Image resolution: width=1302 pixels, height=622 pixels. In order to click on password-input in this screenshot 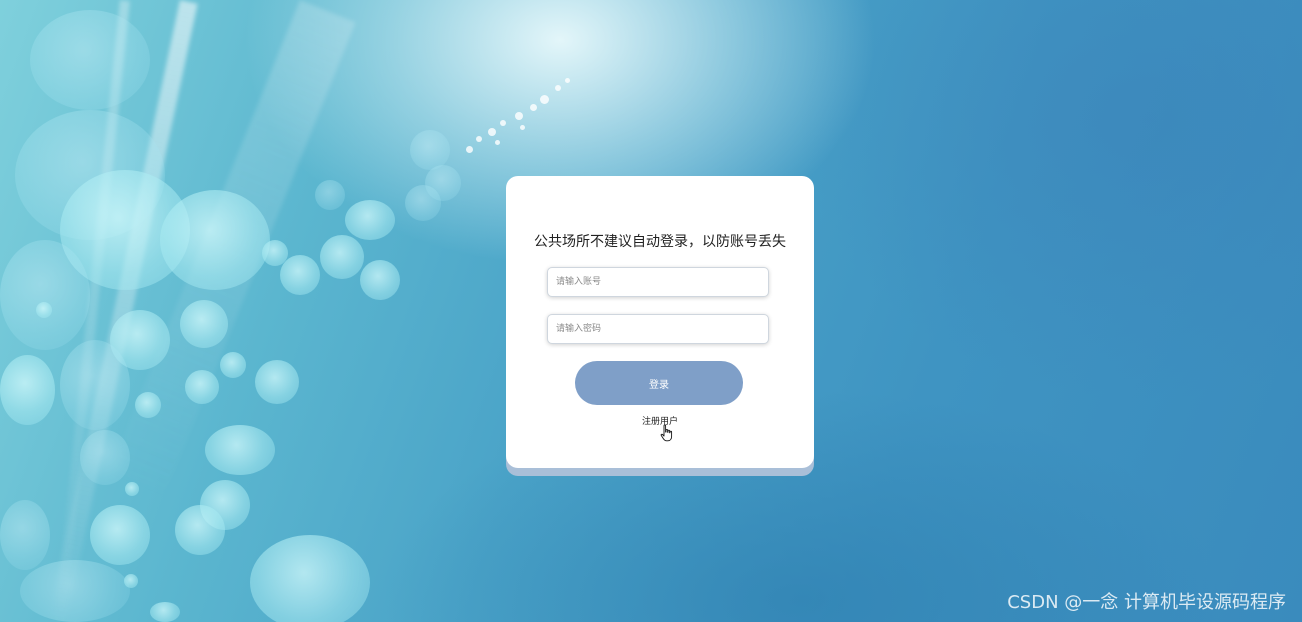, I will do `click(658, 329)`.